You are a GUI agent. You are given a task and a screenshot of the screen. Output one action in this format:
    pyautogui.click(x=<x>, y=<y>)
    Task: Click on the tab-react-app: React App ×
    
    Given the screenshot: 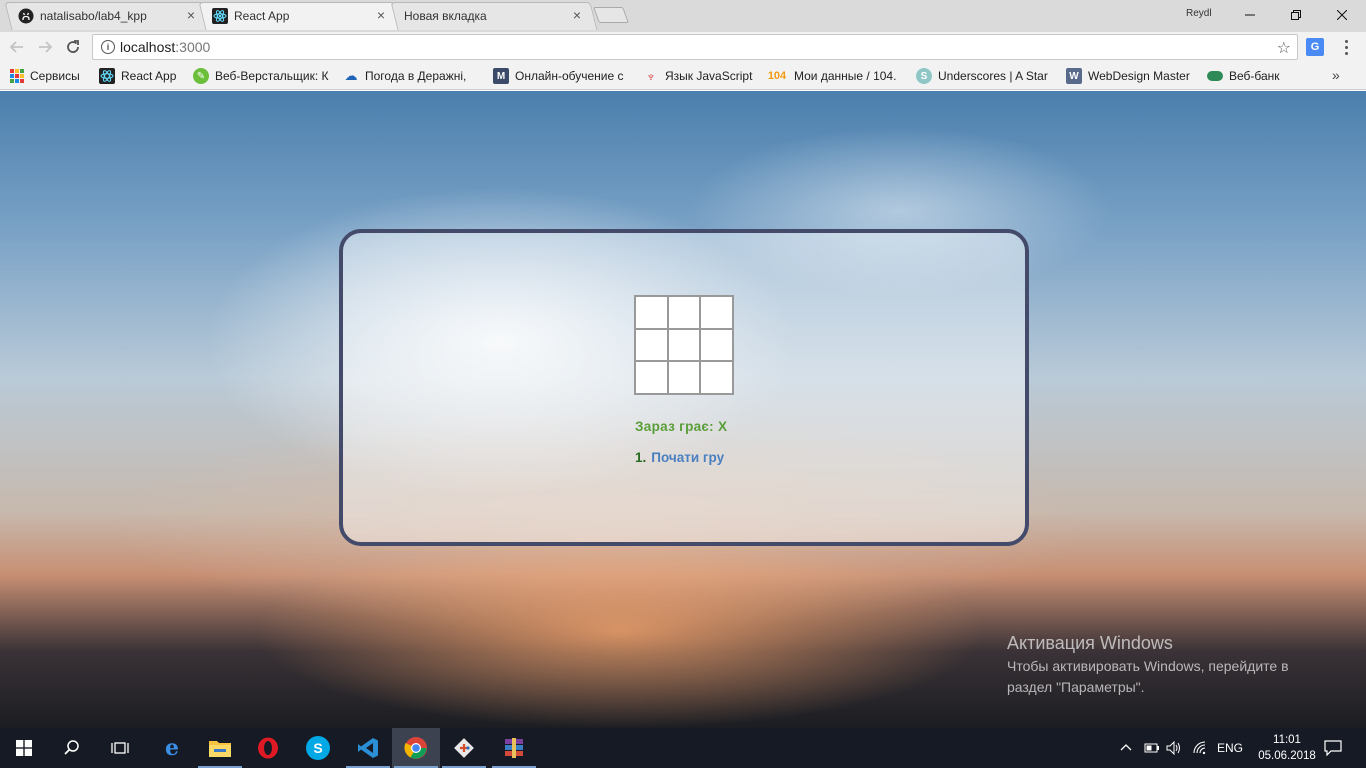 What is the action you would take?
    pyautogui.click(x=300, y=16)
    